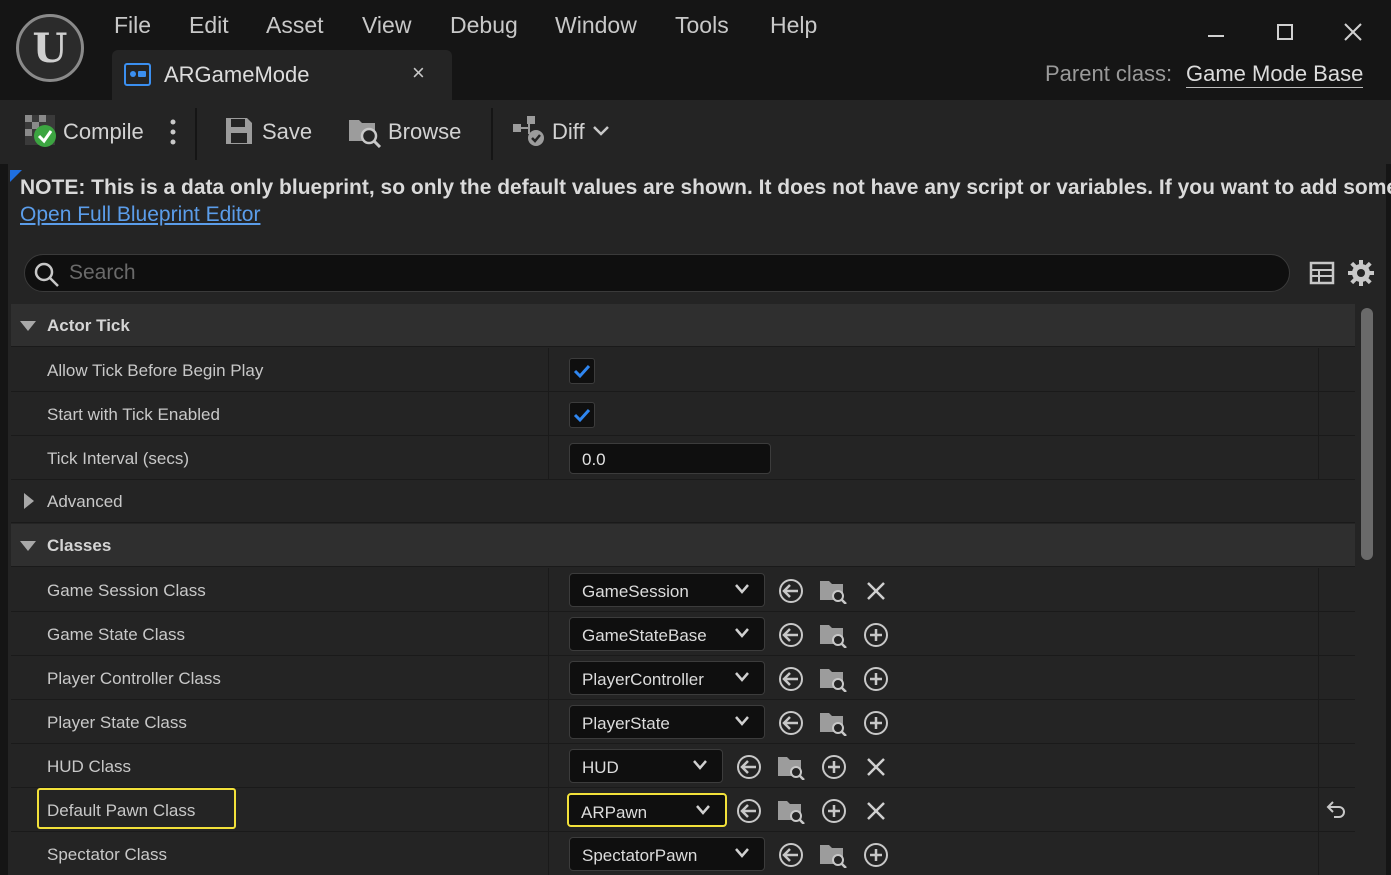  Describe the element at coordinates (683, 325) in the screenshot. I see `category-actor-tick: Actor Tick` at that location.